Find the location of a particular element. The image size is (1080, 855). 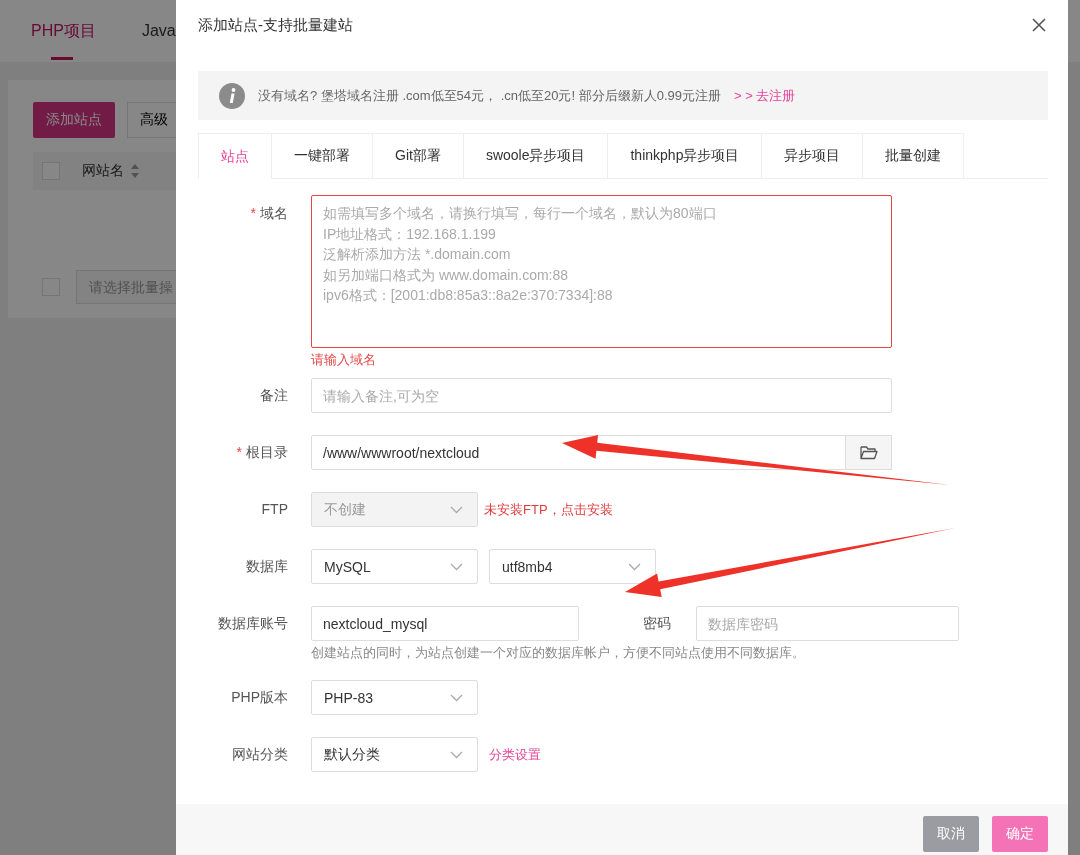

field-label: PHP版本 is located at coordinates (259, 697).